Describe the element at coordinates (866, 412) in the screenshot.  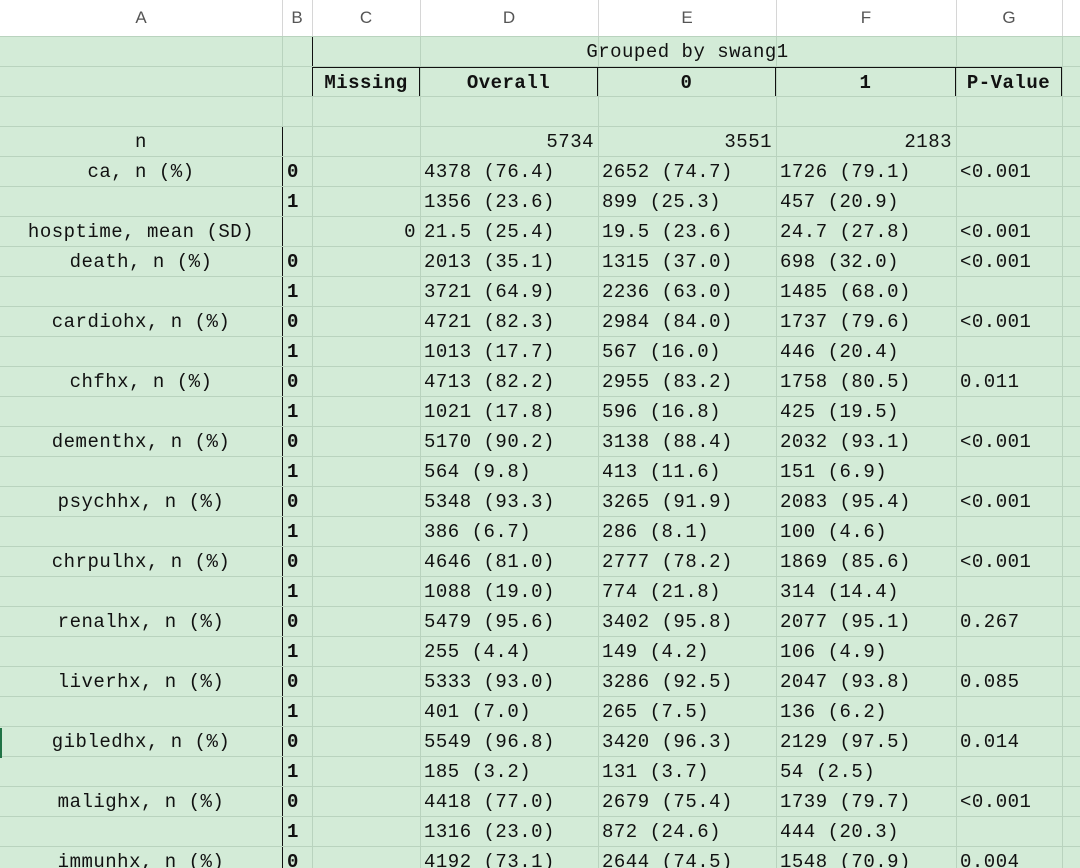
I see `group1-cell: 425 (19.5)` at that location.